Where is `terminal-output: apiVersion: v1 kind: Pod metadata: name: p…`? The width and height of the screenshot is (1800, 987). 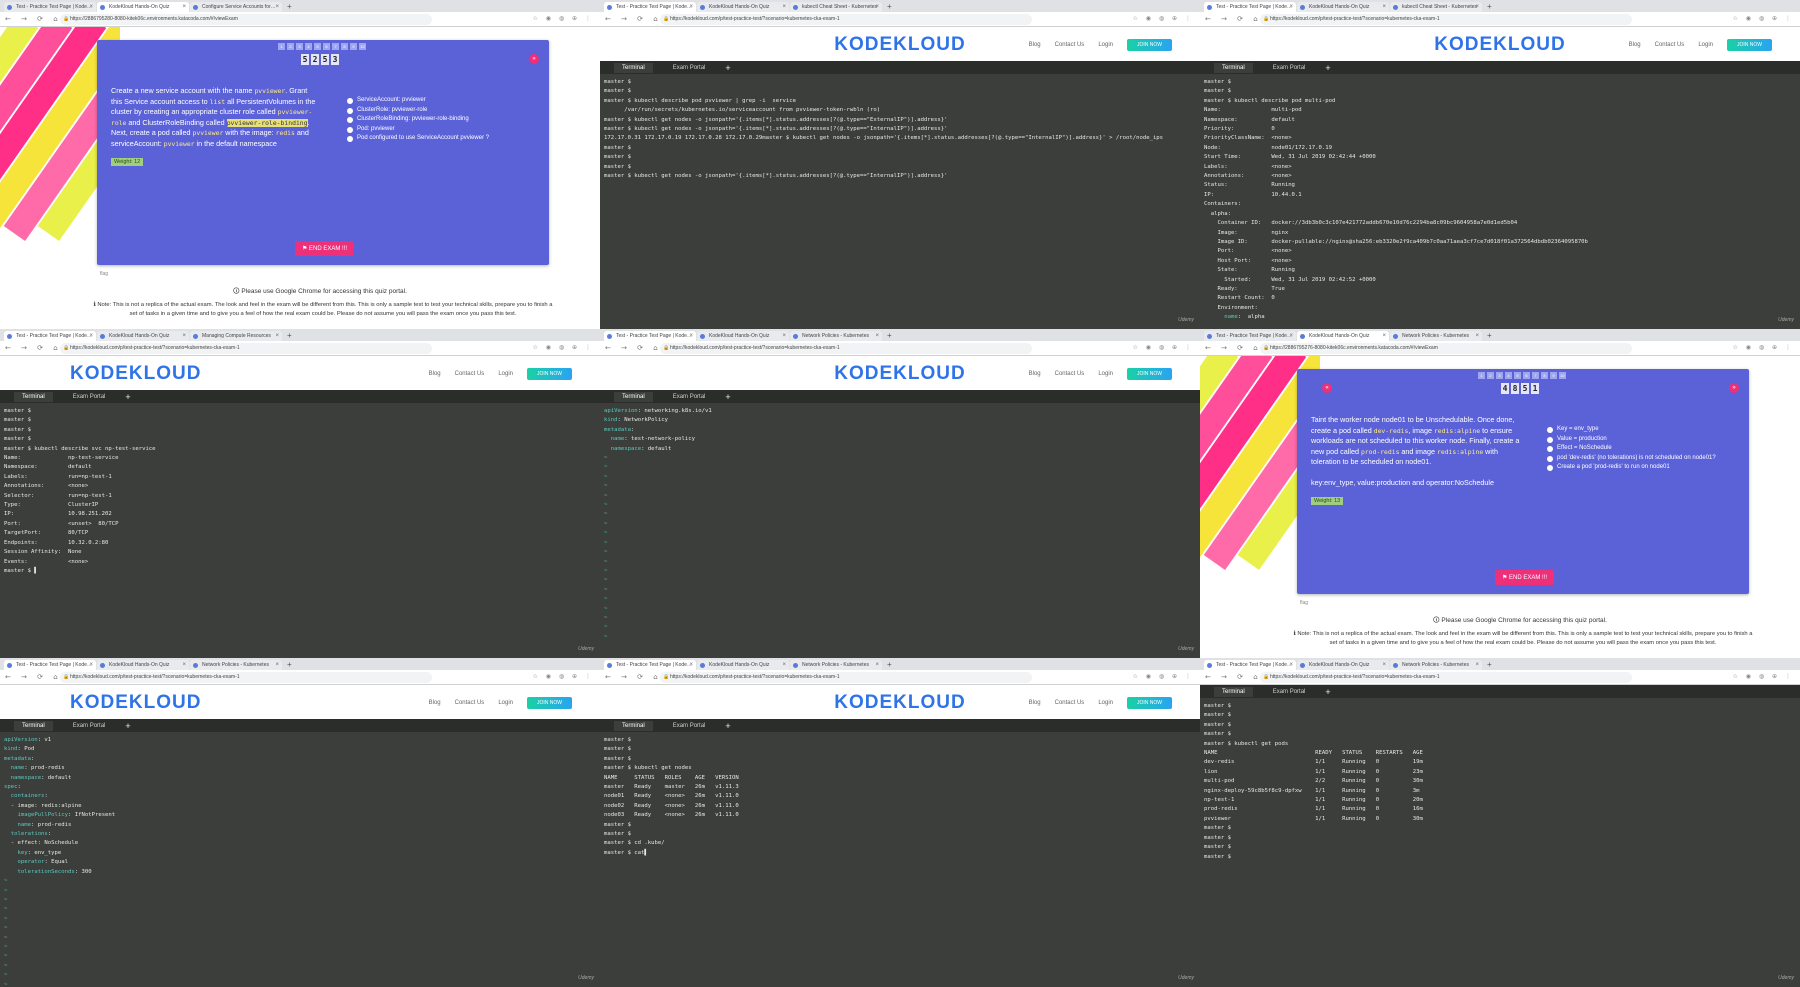
terminal-output: apiVersion: v1 kind: Pod metadata: name: p… is located at coordinates (300, 859).